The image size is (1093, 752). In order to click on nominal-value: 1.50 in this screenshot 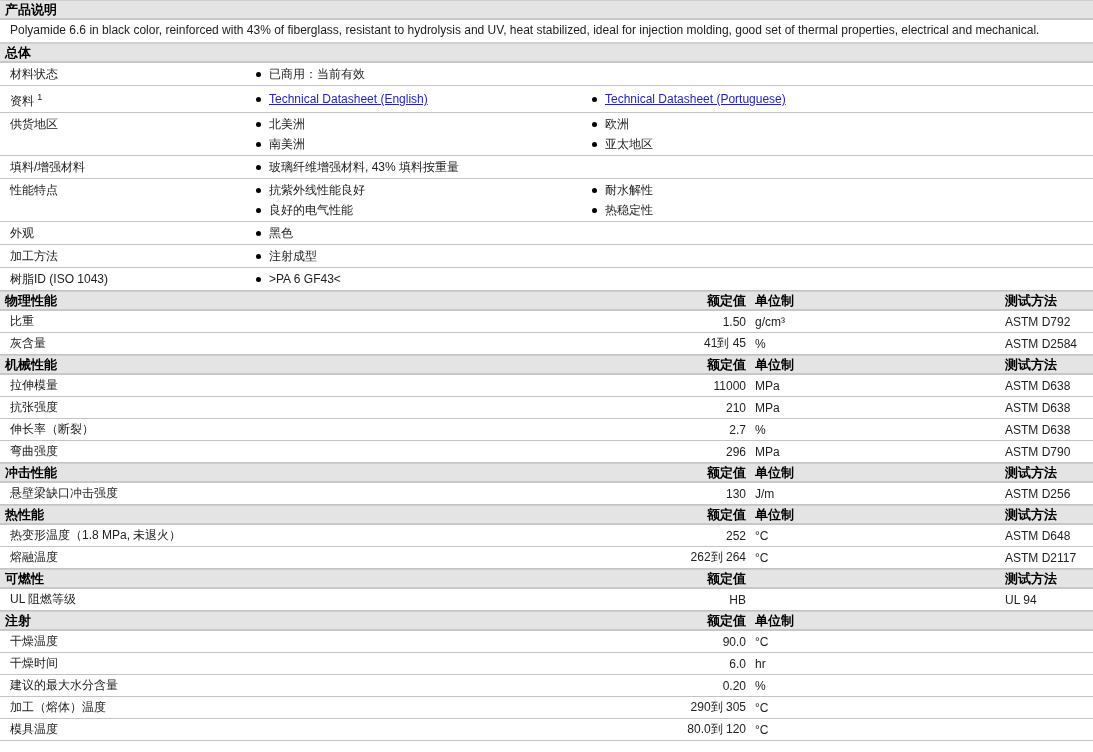, I will do `click(734, 321)`.